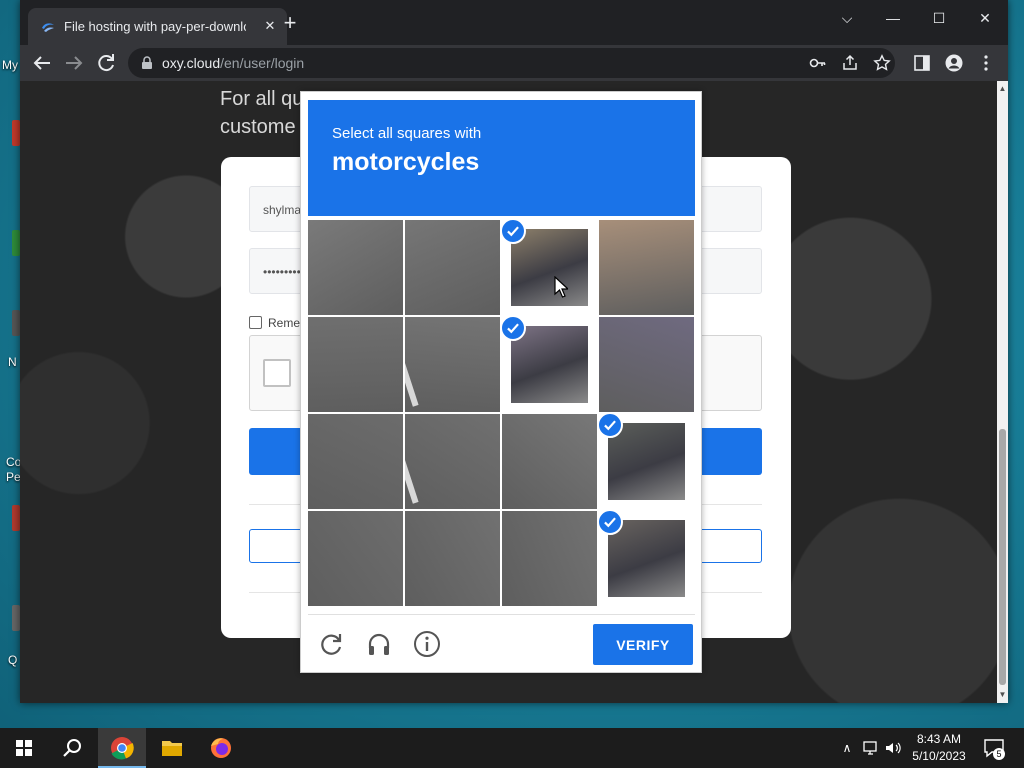  Describe the element at coordinates (13, 660) in the screenshot. I see `desktop-label-q: Q` at that location.